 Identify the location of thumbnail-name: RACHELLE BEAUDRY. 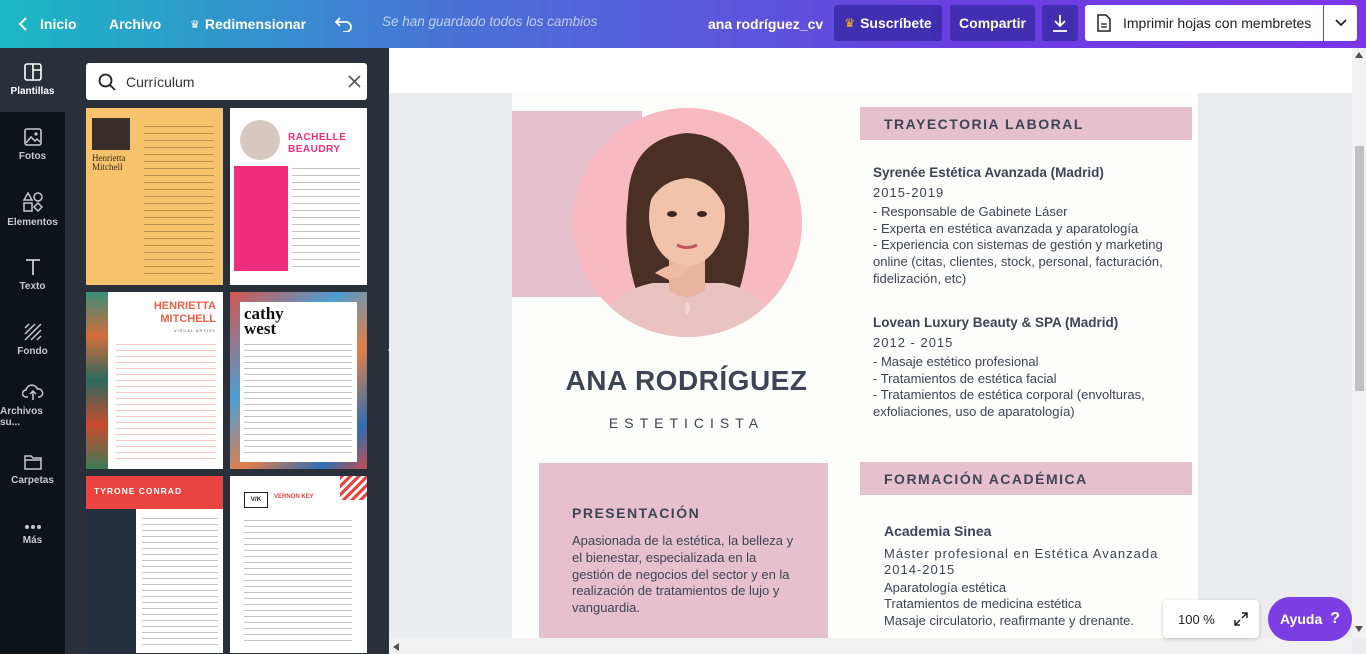
(317, 143).